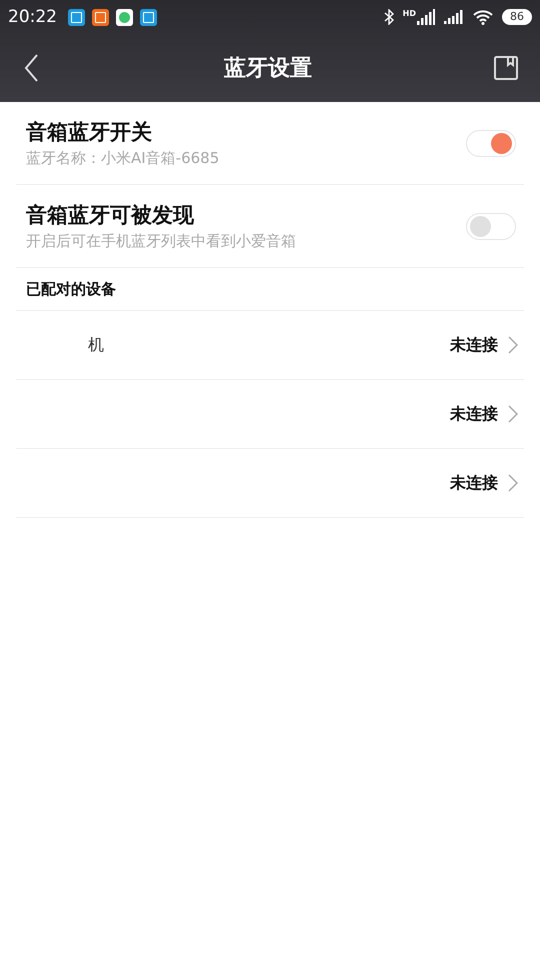 The image size is (540, 960). Describe the element at coordinates (409, 13) in the screenshot. I see `network-type-label: HD` at that location.